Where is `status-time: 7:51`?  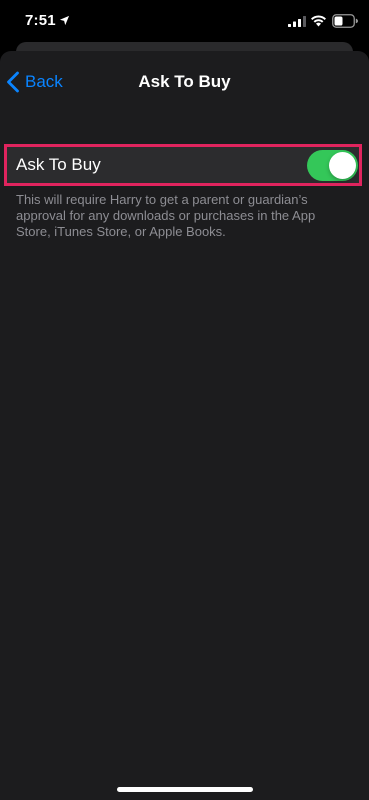 status-time: 7:51 is located at coordinates (40, 20).